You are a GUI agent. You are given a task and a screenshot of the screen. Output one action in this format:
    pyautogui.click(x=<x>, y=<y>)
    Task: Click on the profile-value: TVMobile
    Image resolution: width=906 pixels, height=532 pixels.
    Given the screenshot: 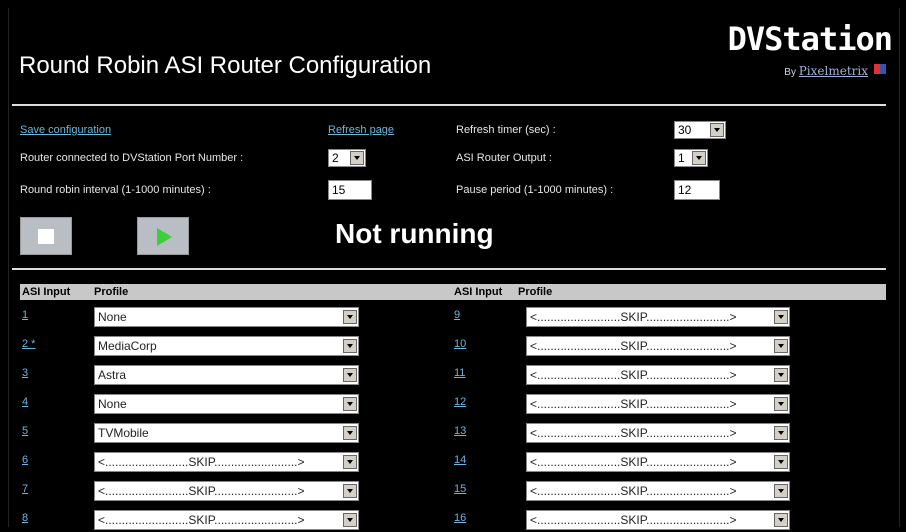 What is the action you would take?
    pyautogui.click(x=123, y=433)
    